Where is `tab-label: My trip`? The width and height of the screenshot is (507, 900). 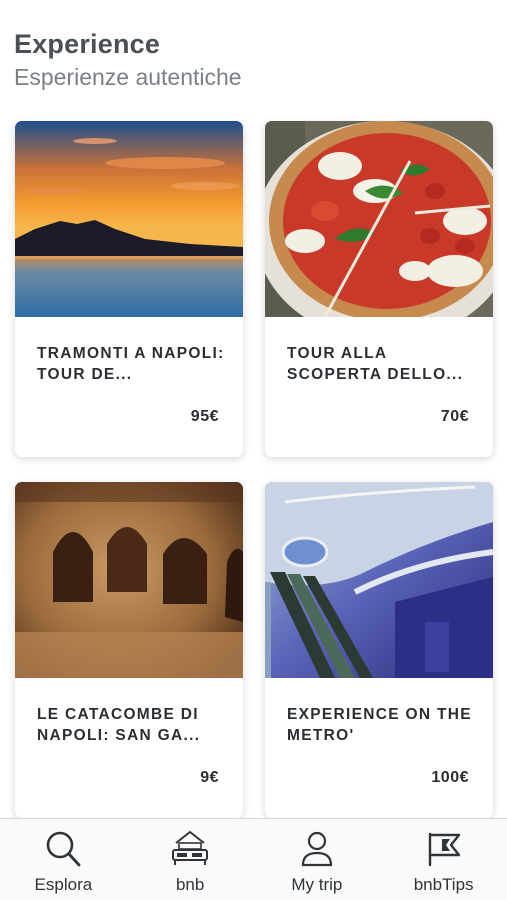 tab-label: My trip is located at coordinates (317, 884).